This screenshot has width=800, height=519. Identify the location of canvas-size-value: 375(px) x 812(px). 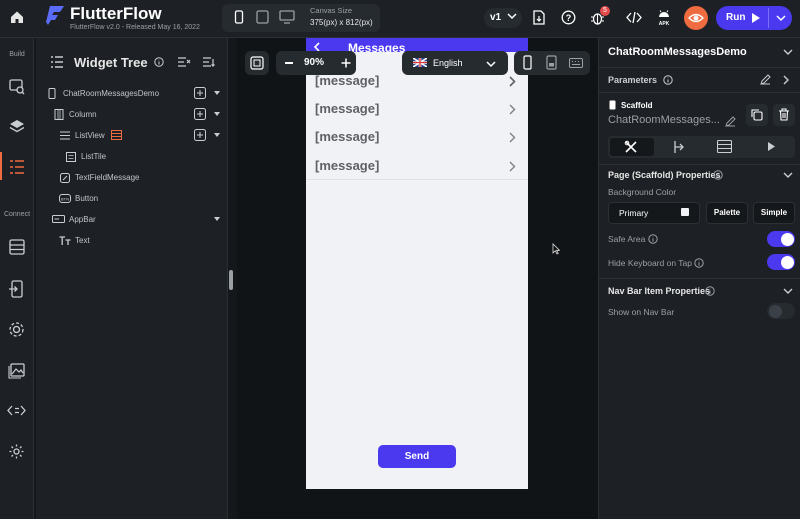
(341, 22).